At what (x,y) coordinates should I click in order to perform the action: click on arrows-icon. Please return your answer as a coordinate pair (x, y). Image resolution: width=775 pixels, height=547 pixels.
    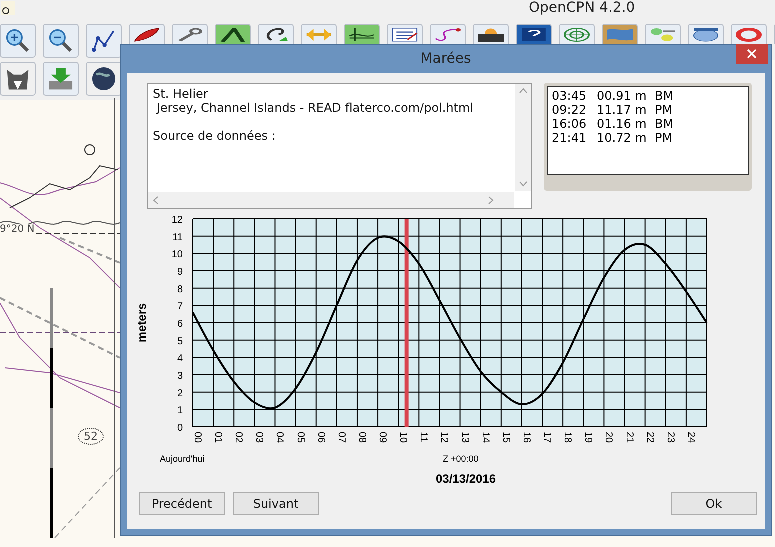
    Looking at the image, I should click on (319, 35).